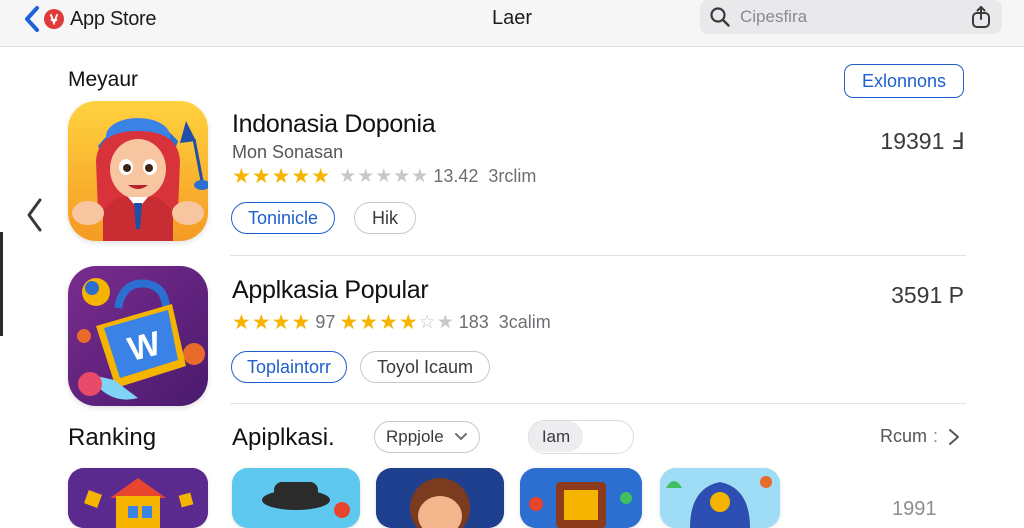 This screenshot has width=1024, height=528. What do you see at coordinates (103, 79) in the screenshot?
I see `section-title: Meyaur` at bounding box center [103, 79].